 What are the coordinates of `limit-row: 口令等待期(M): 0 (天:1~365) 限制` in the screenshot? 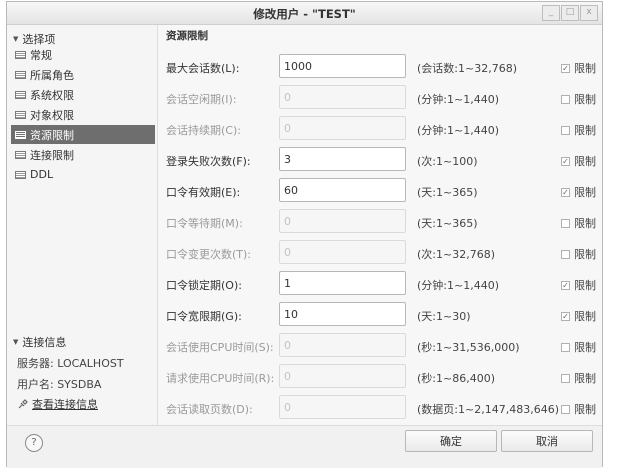 It's located at (380, 222).